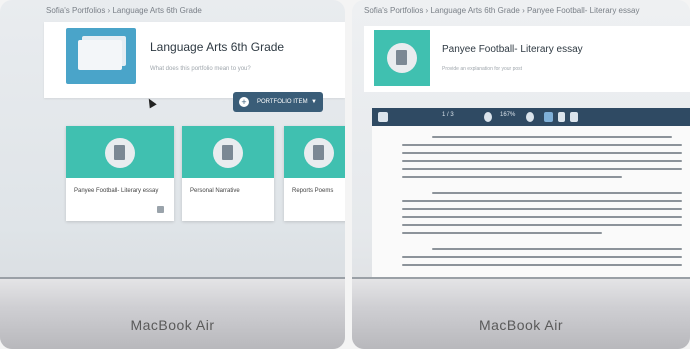  What do you see at coordinates (314, 173) in the screenshot?
I see `portfolio-card: Reports Poems` at bounding box center [314, 173].